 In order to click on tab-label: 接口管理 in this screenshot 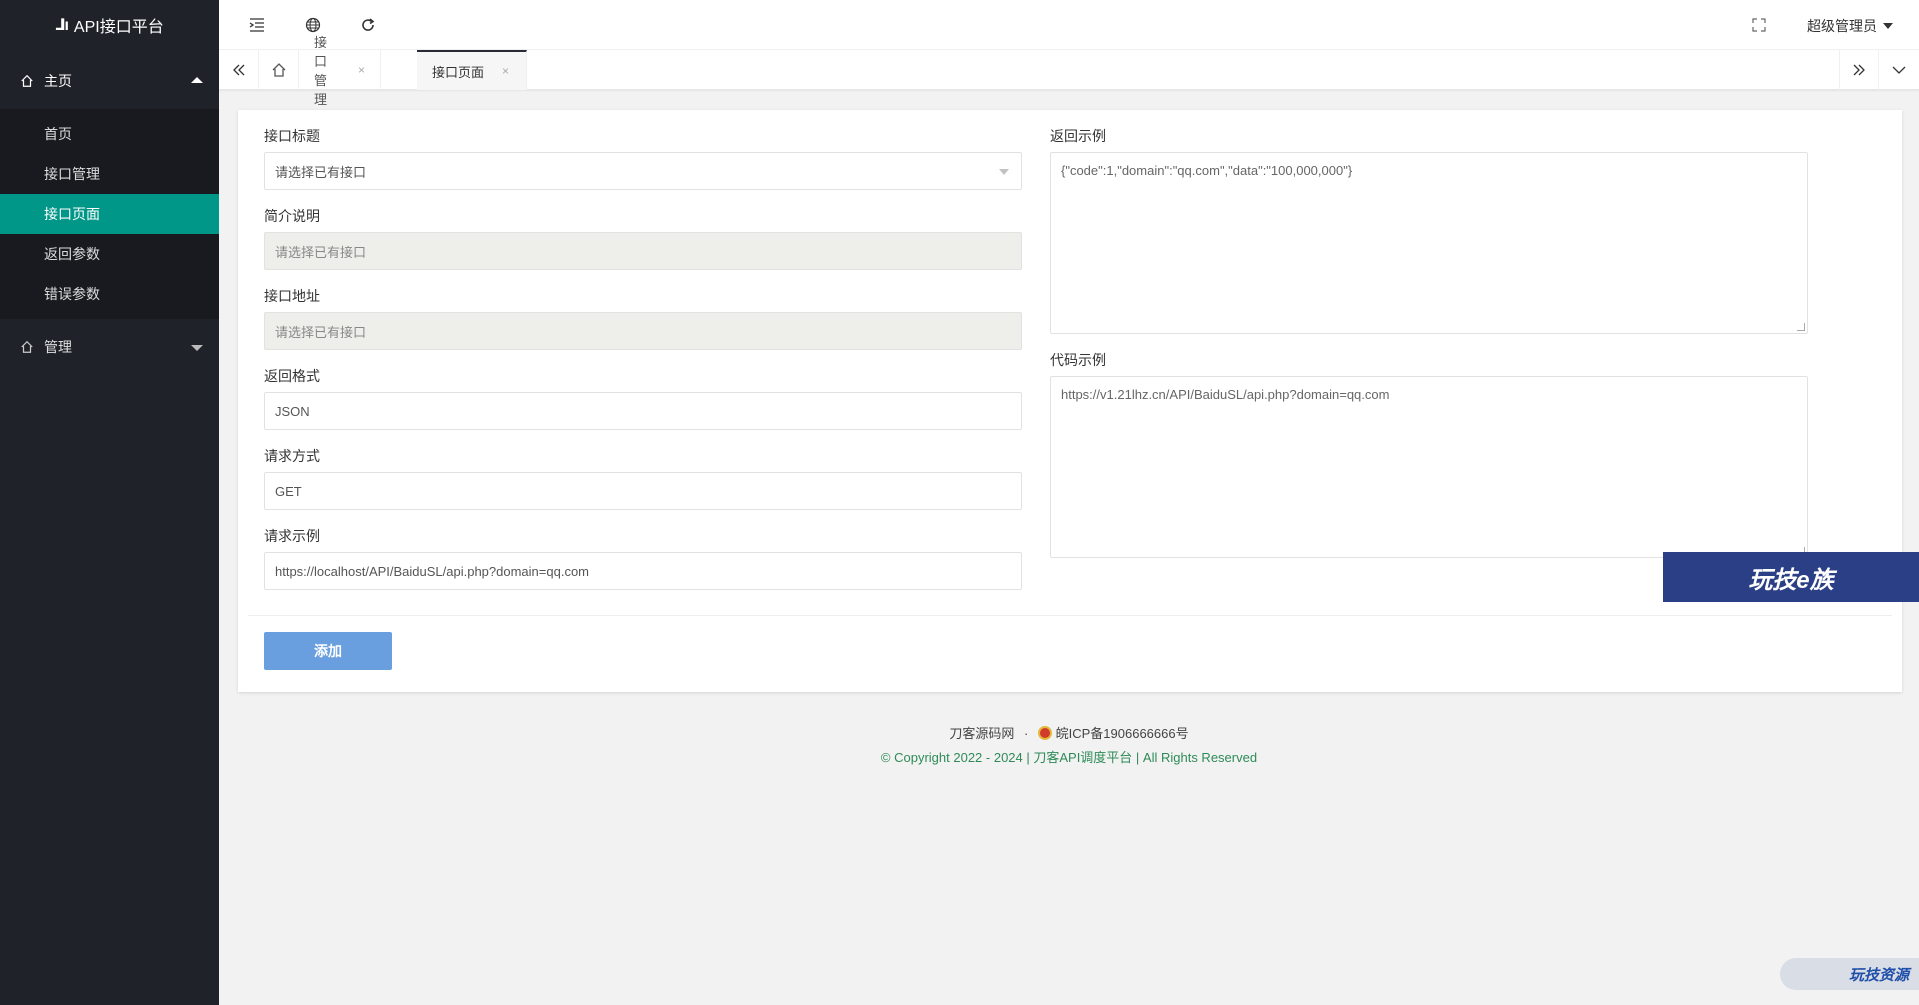, I will do `click(321, 71)`.